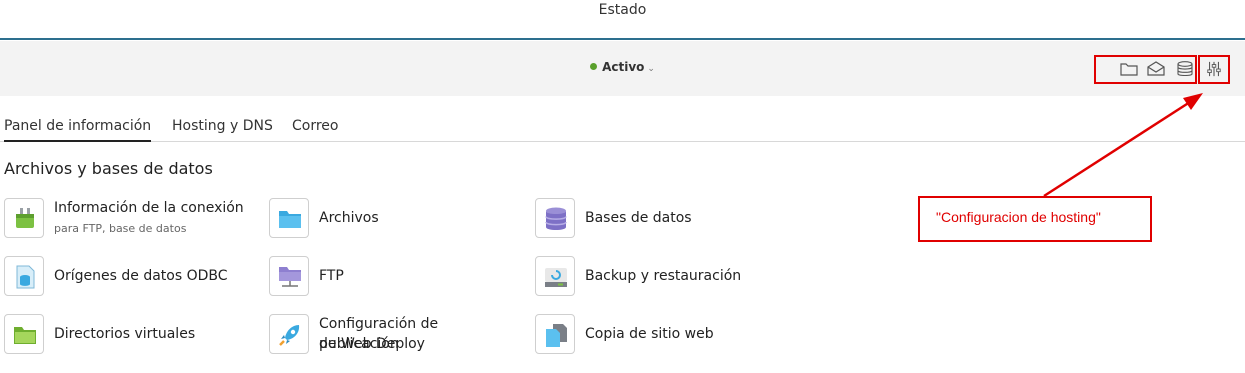  Describe the element at coordinates (78, 130) in the screenshot. I see `tab-panel-informacion: Panel de información` at that location.